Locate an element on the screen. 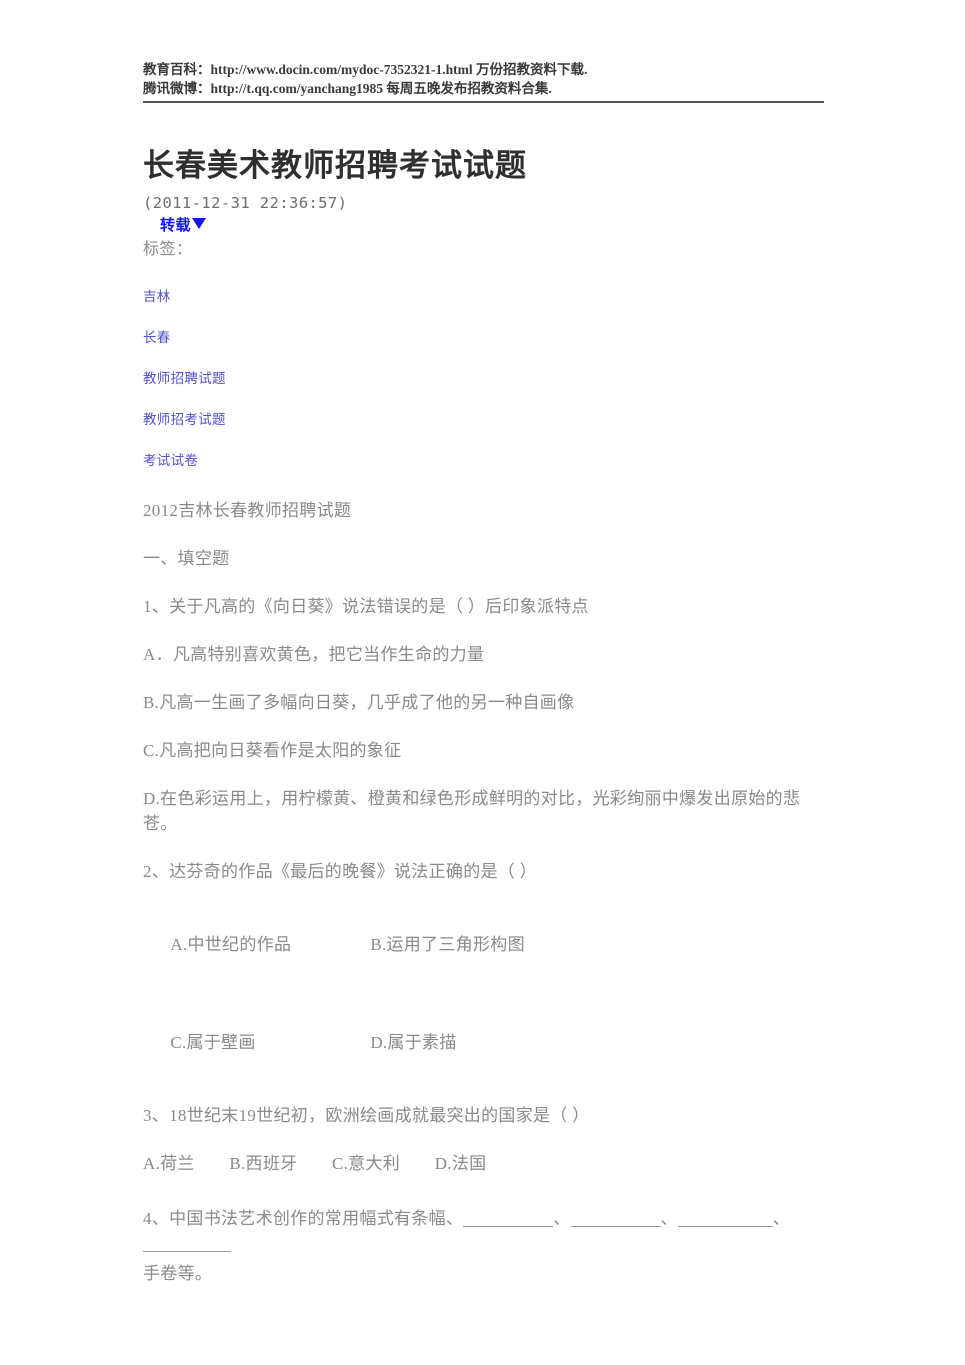 This screenshot has width=965, height=1365. header-divider is located at coordinates (483, 102).